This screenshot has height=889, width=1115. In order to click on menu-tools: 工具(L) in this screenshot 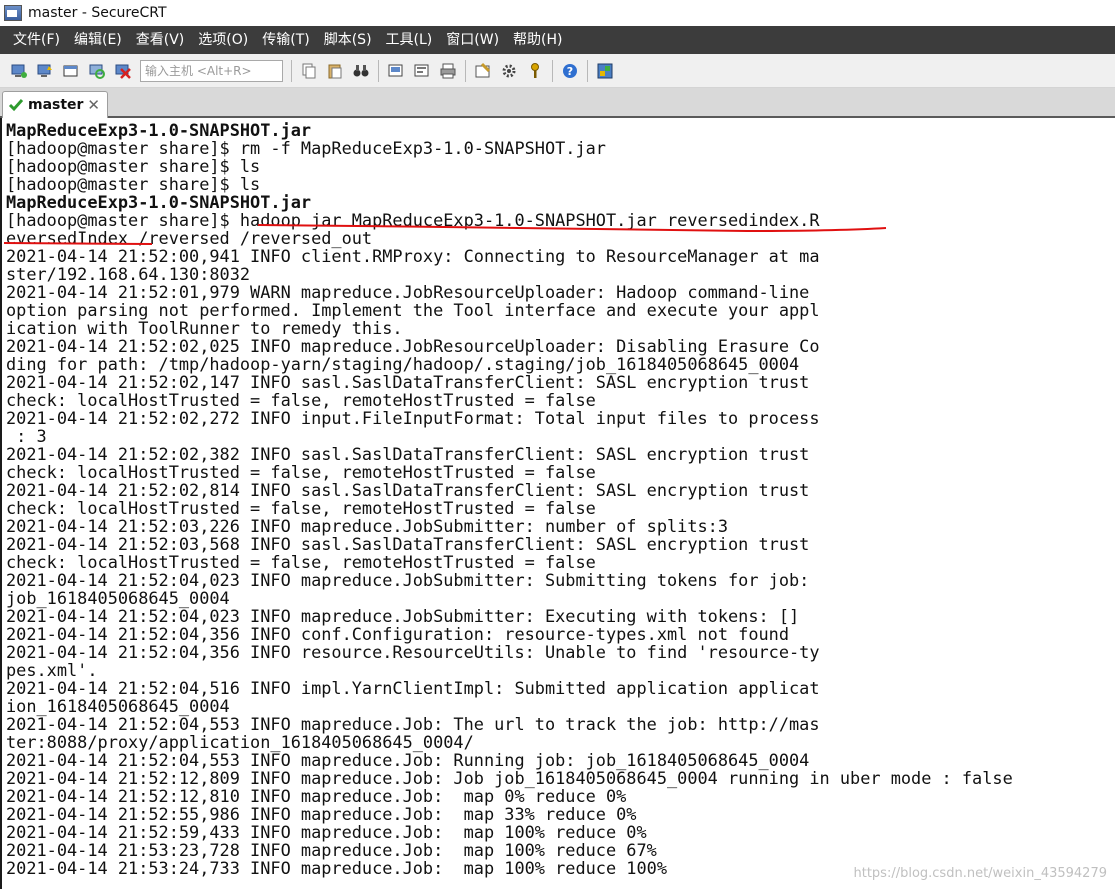, I will do `click(409, 40)`.